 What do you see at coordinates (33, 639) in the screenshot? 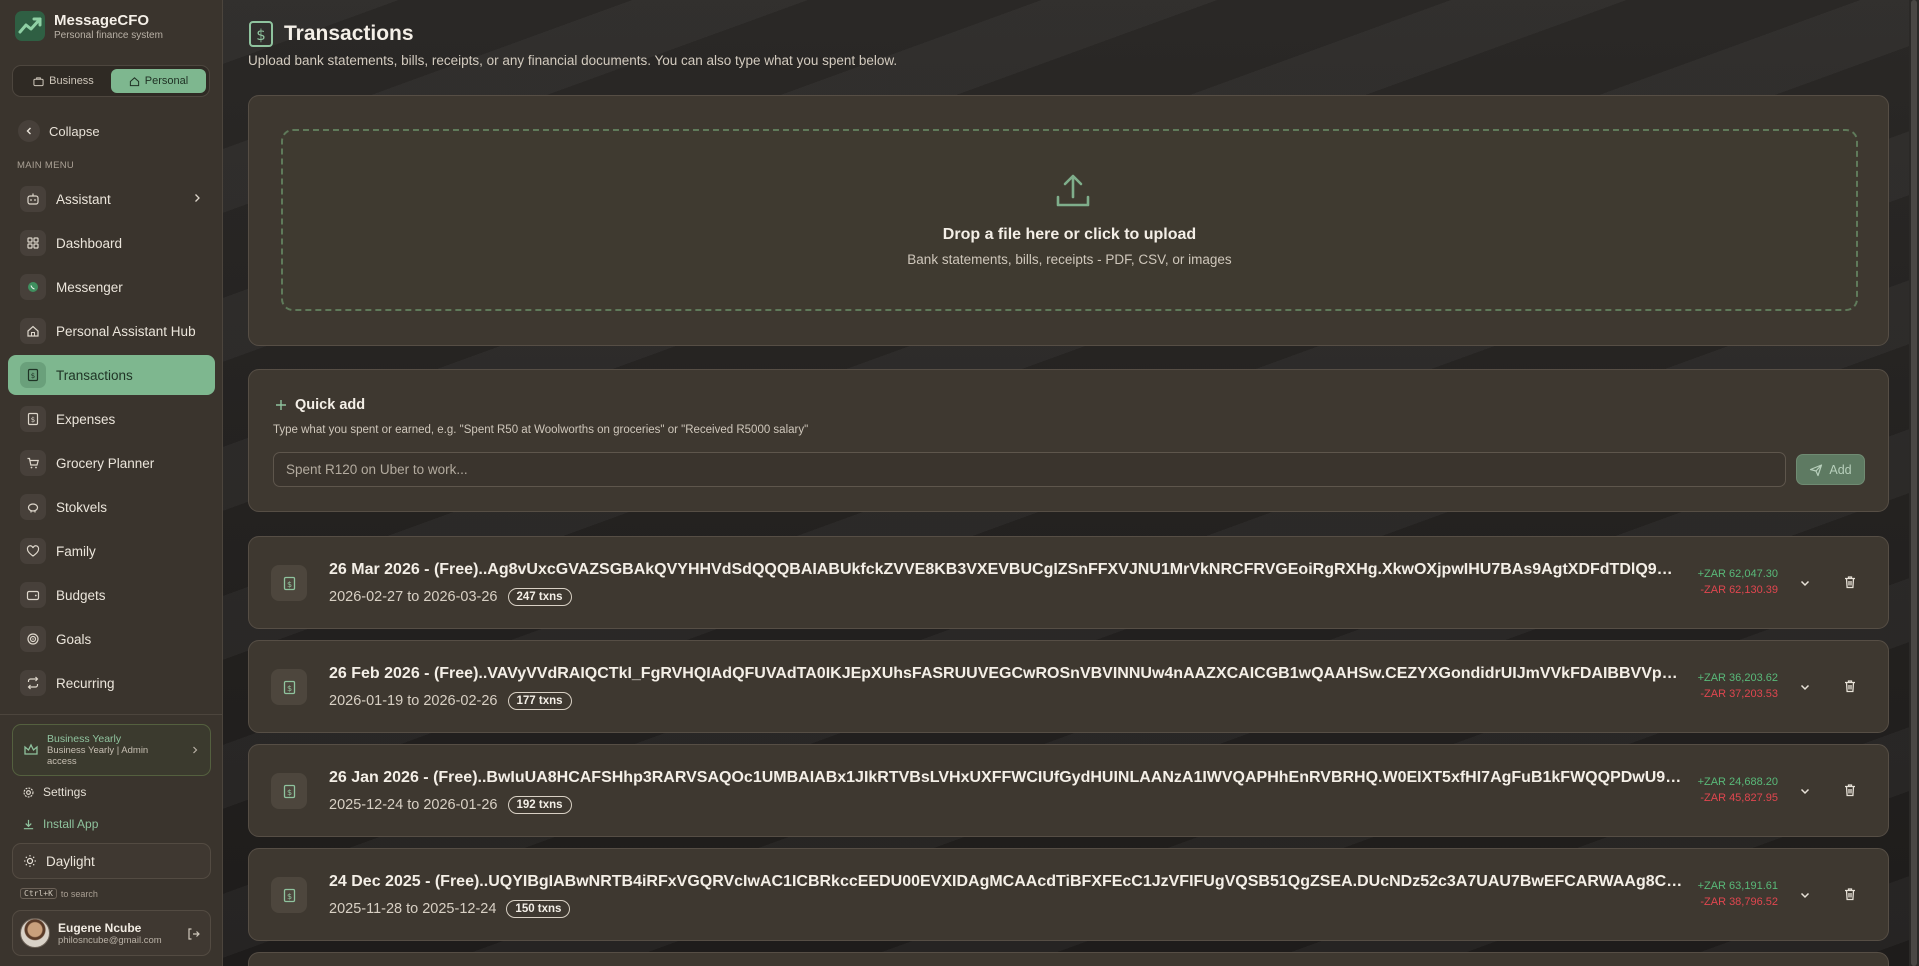
I see `target-icon` at bounding box center [33, 639].